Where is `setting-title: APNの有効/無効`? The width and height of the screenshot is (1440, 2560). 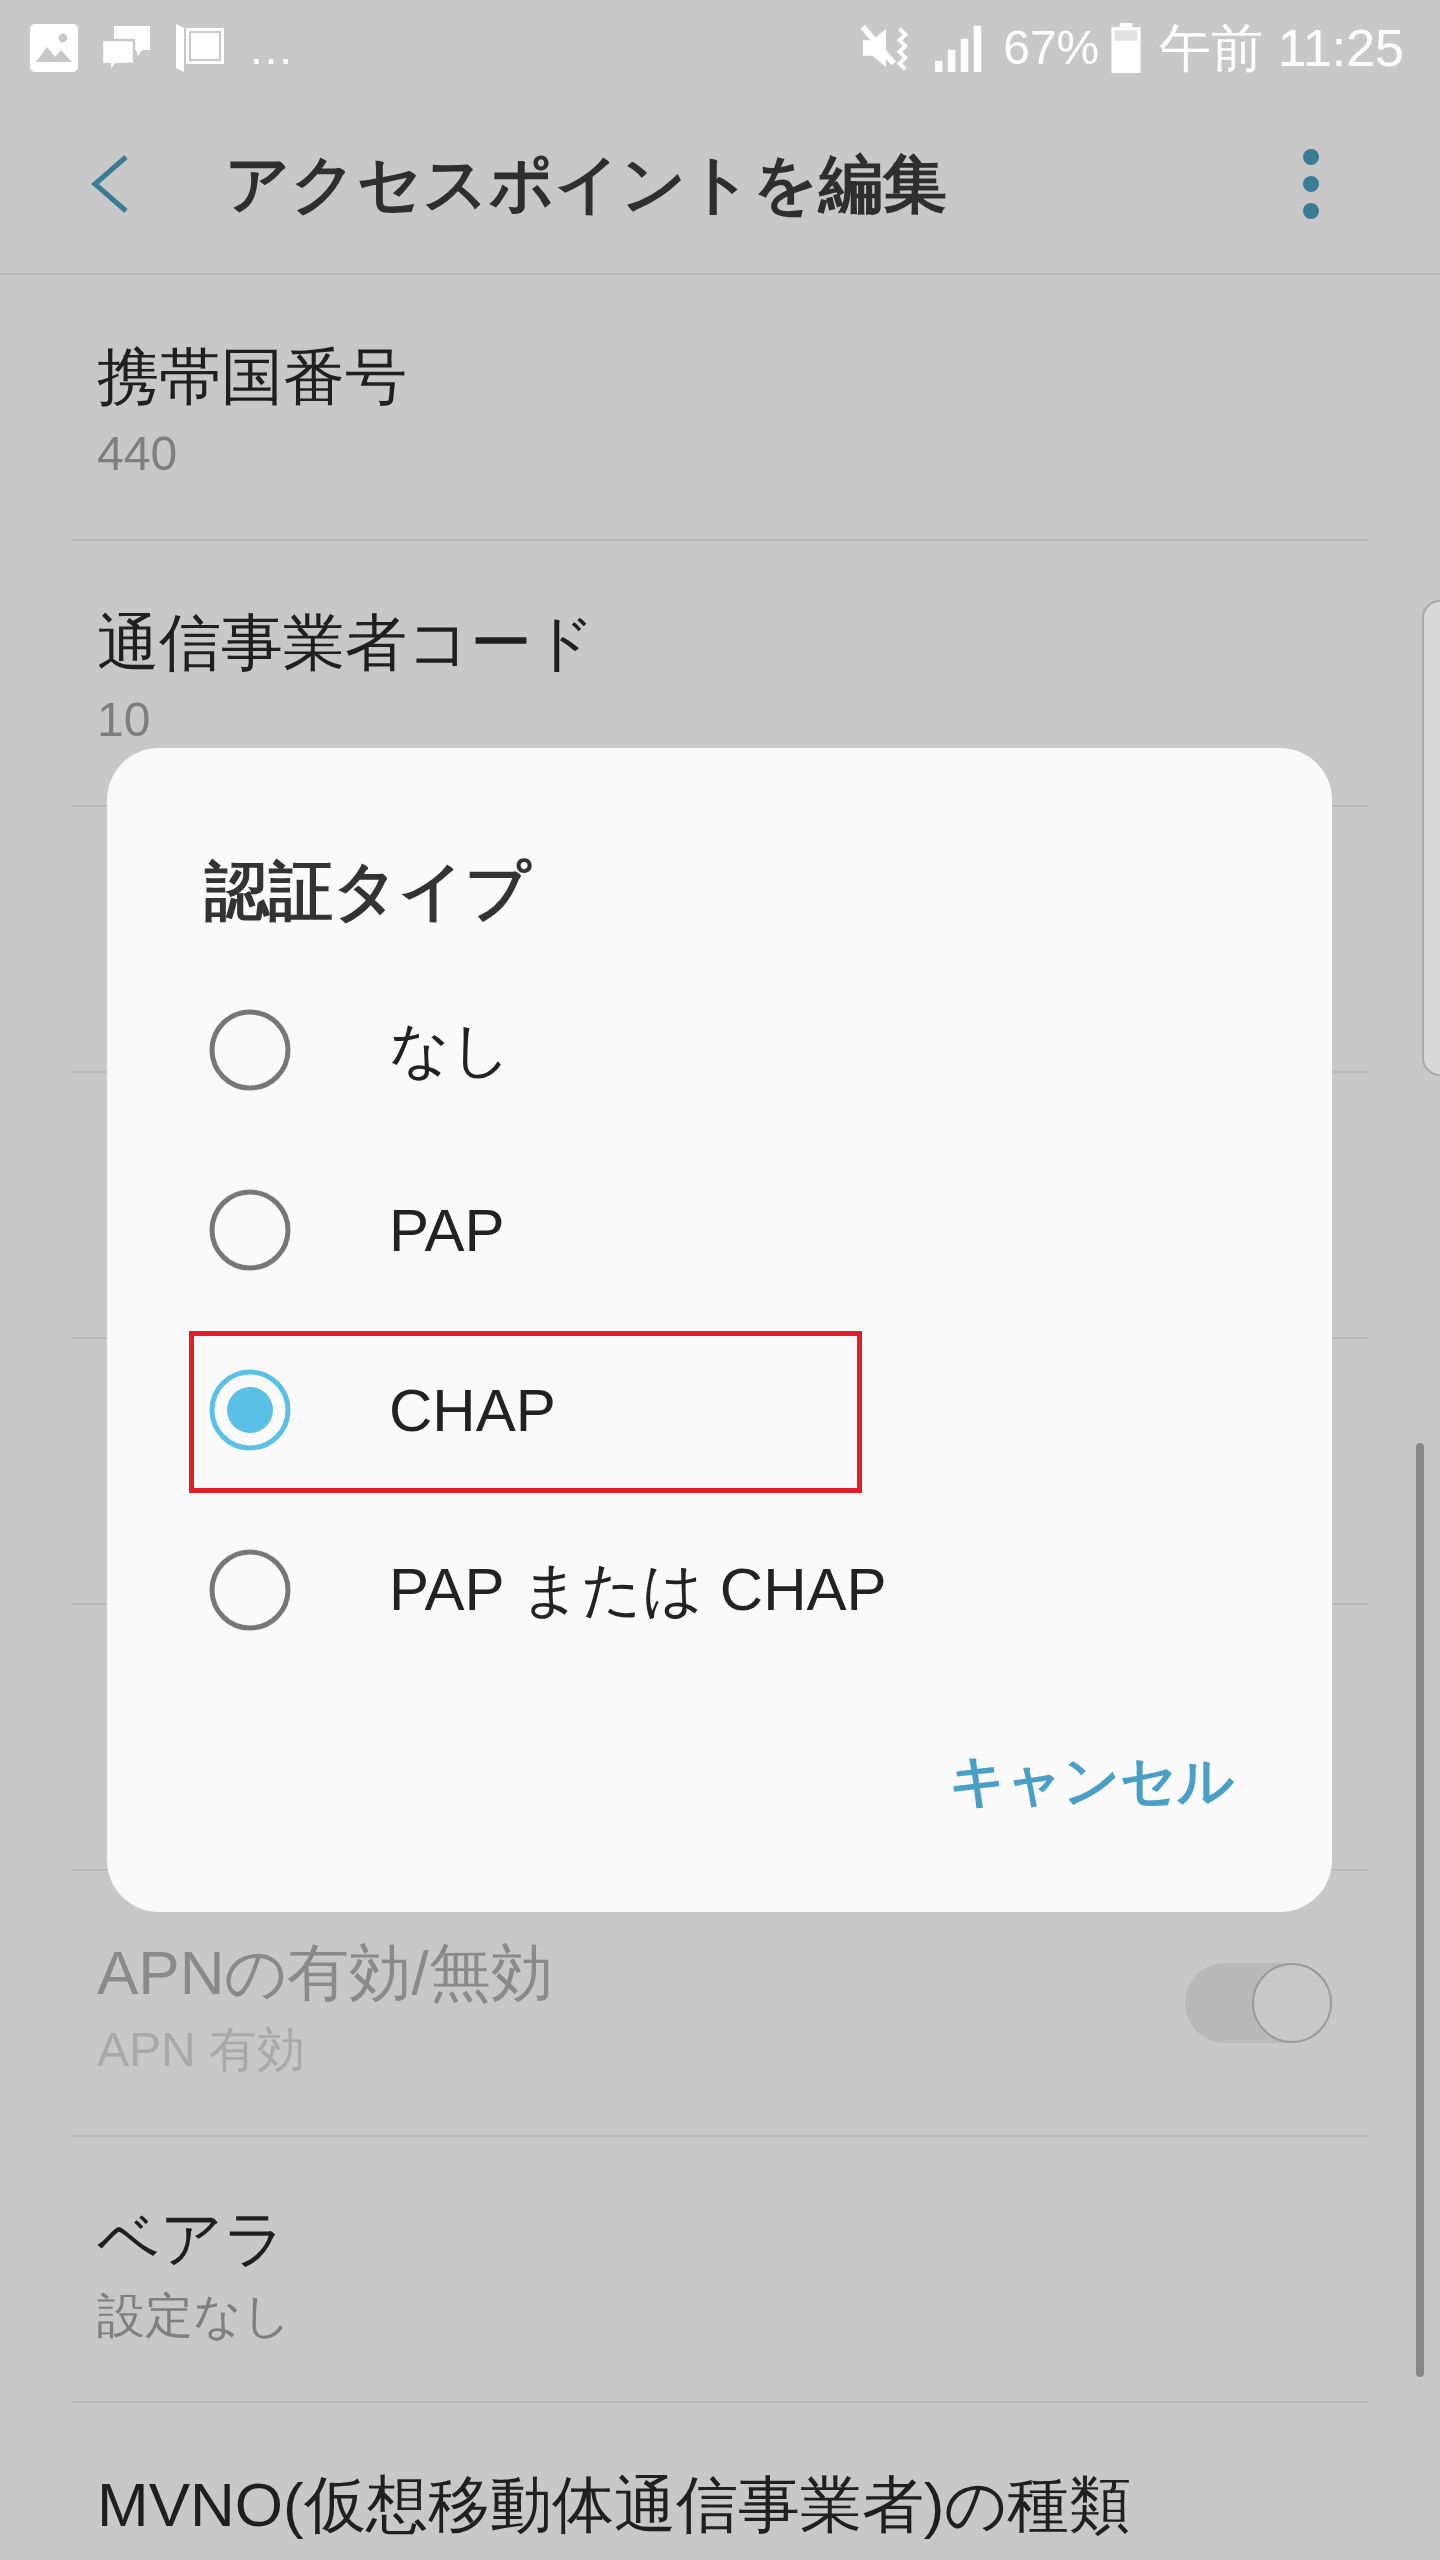
setting-title: APNの有効/無効 is located at coordinates (325, 1973).